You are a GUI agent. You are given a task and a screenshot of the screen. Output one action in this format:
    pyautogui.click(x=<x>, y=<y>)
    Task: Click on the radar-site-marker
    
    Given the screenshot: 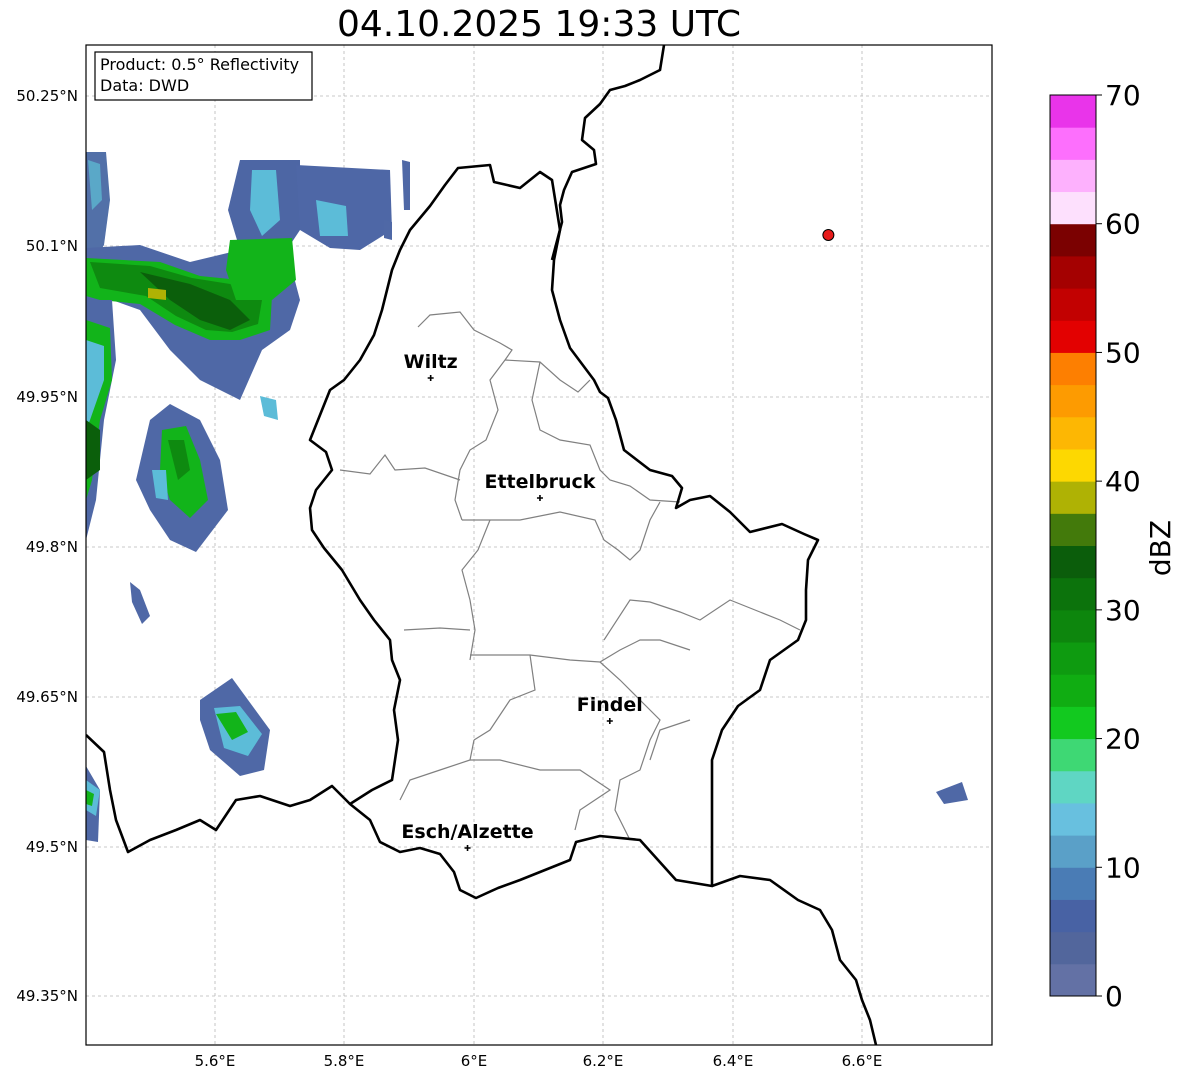 What is the action you would take?
    pyautogui.click(x=828, y=235)
    